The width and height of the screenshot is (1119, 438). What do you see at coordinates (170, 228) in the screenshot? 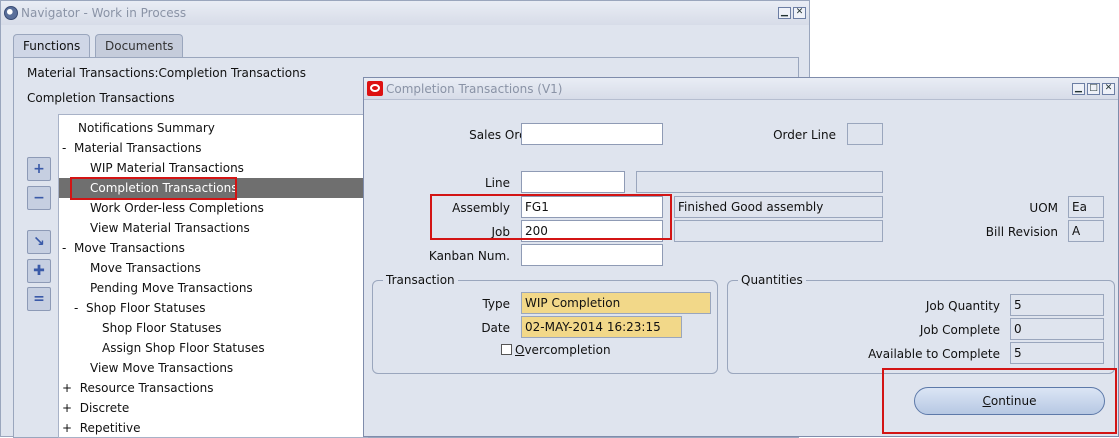
I see `tree-item: View Material Transactions` at bounding box center [170, 228].